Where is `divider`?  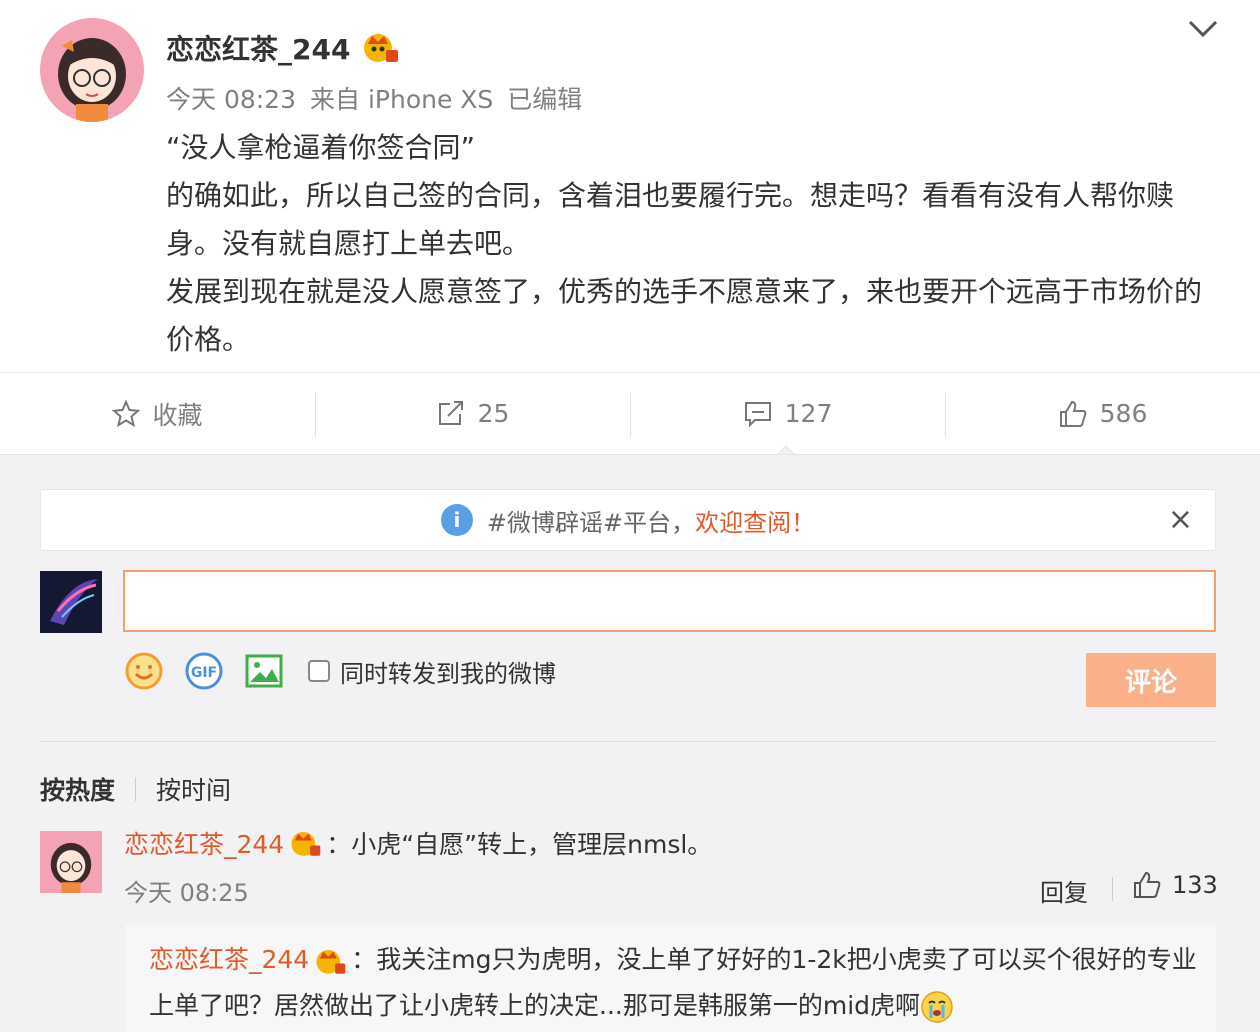 divider is located at coordinates (628, 741).